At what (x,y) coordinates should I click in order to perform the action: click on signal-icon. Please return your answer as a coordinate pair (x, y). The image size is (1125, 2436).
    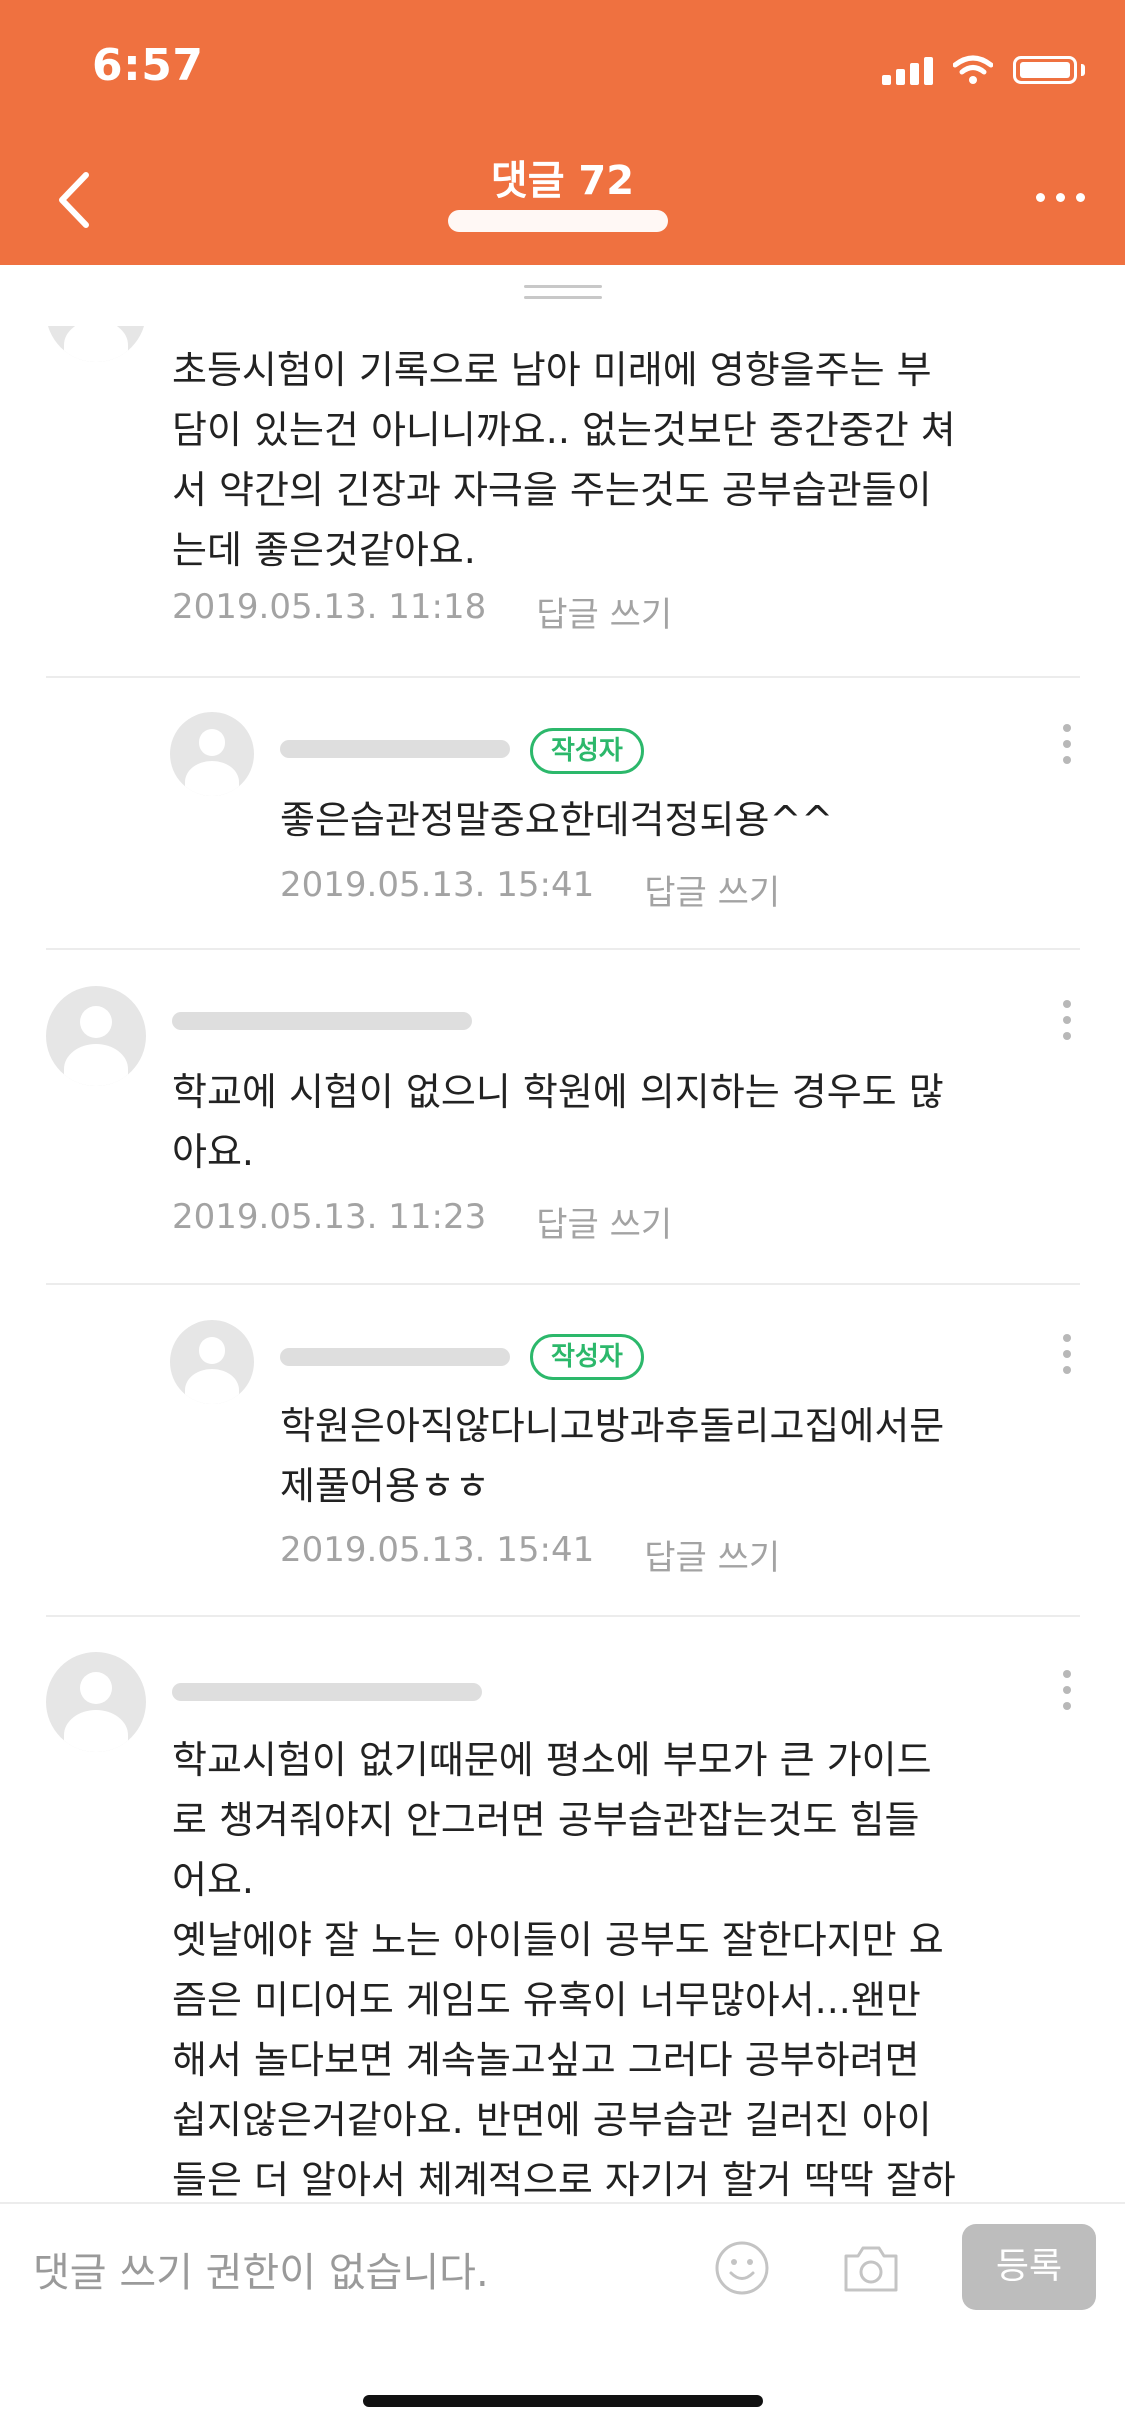
    Looking at the image, I should click on (907, 70).